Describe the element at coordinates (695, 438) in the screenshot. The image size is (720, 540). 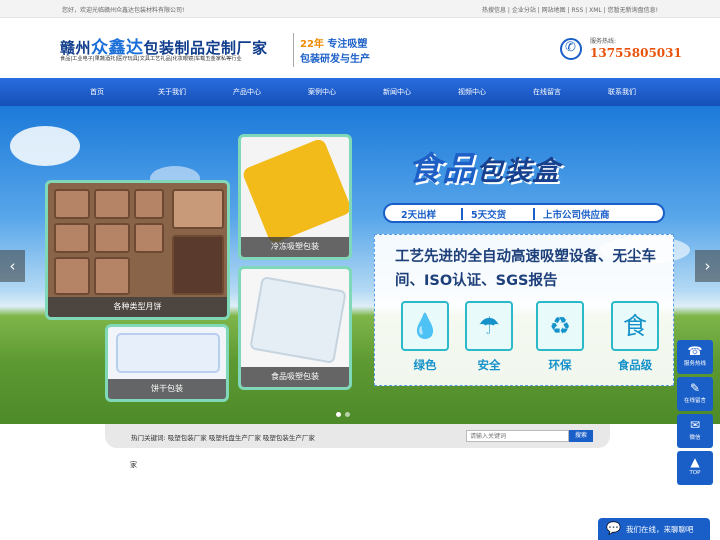
I see `wechat-label: 微信` at that location.